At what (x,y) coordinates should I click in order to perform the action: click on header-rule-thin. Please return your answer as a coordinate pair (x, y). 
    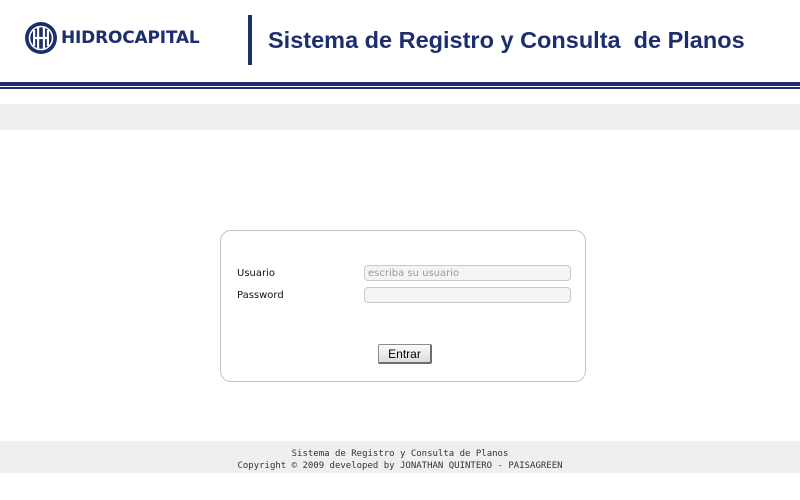
    Looking at the image, I should click on (400, 88).